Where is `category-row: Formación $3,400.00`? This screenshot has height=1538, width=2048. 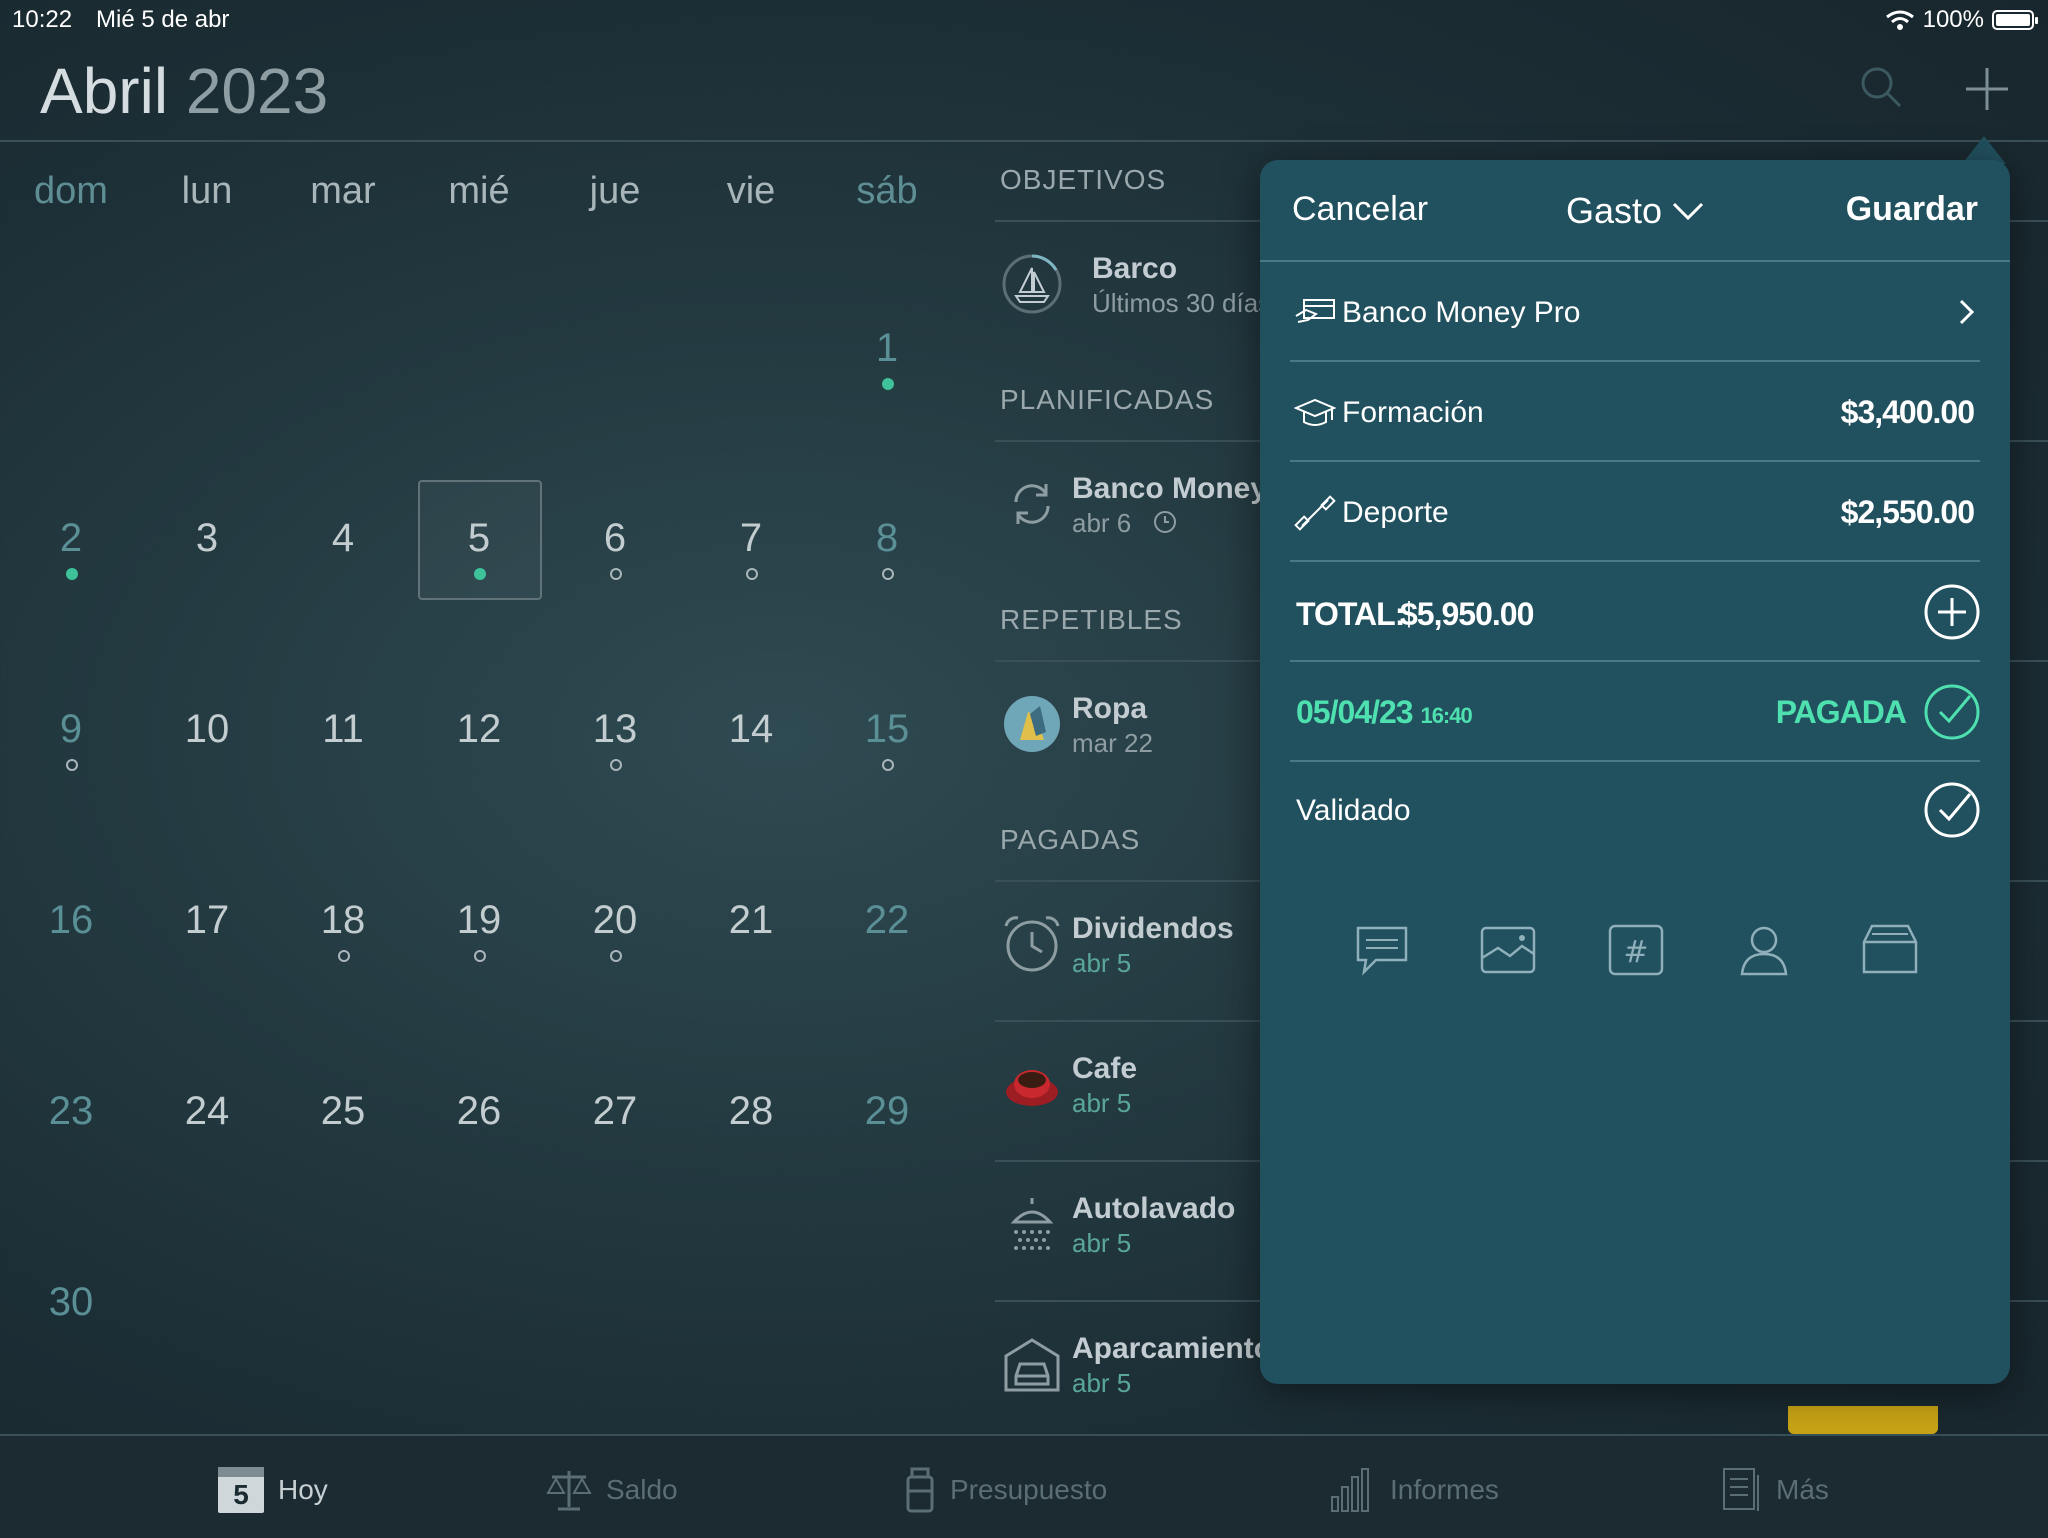 category-row: Formación $3,400.00 is located at coordinates (1635, 412).